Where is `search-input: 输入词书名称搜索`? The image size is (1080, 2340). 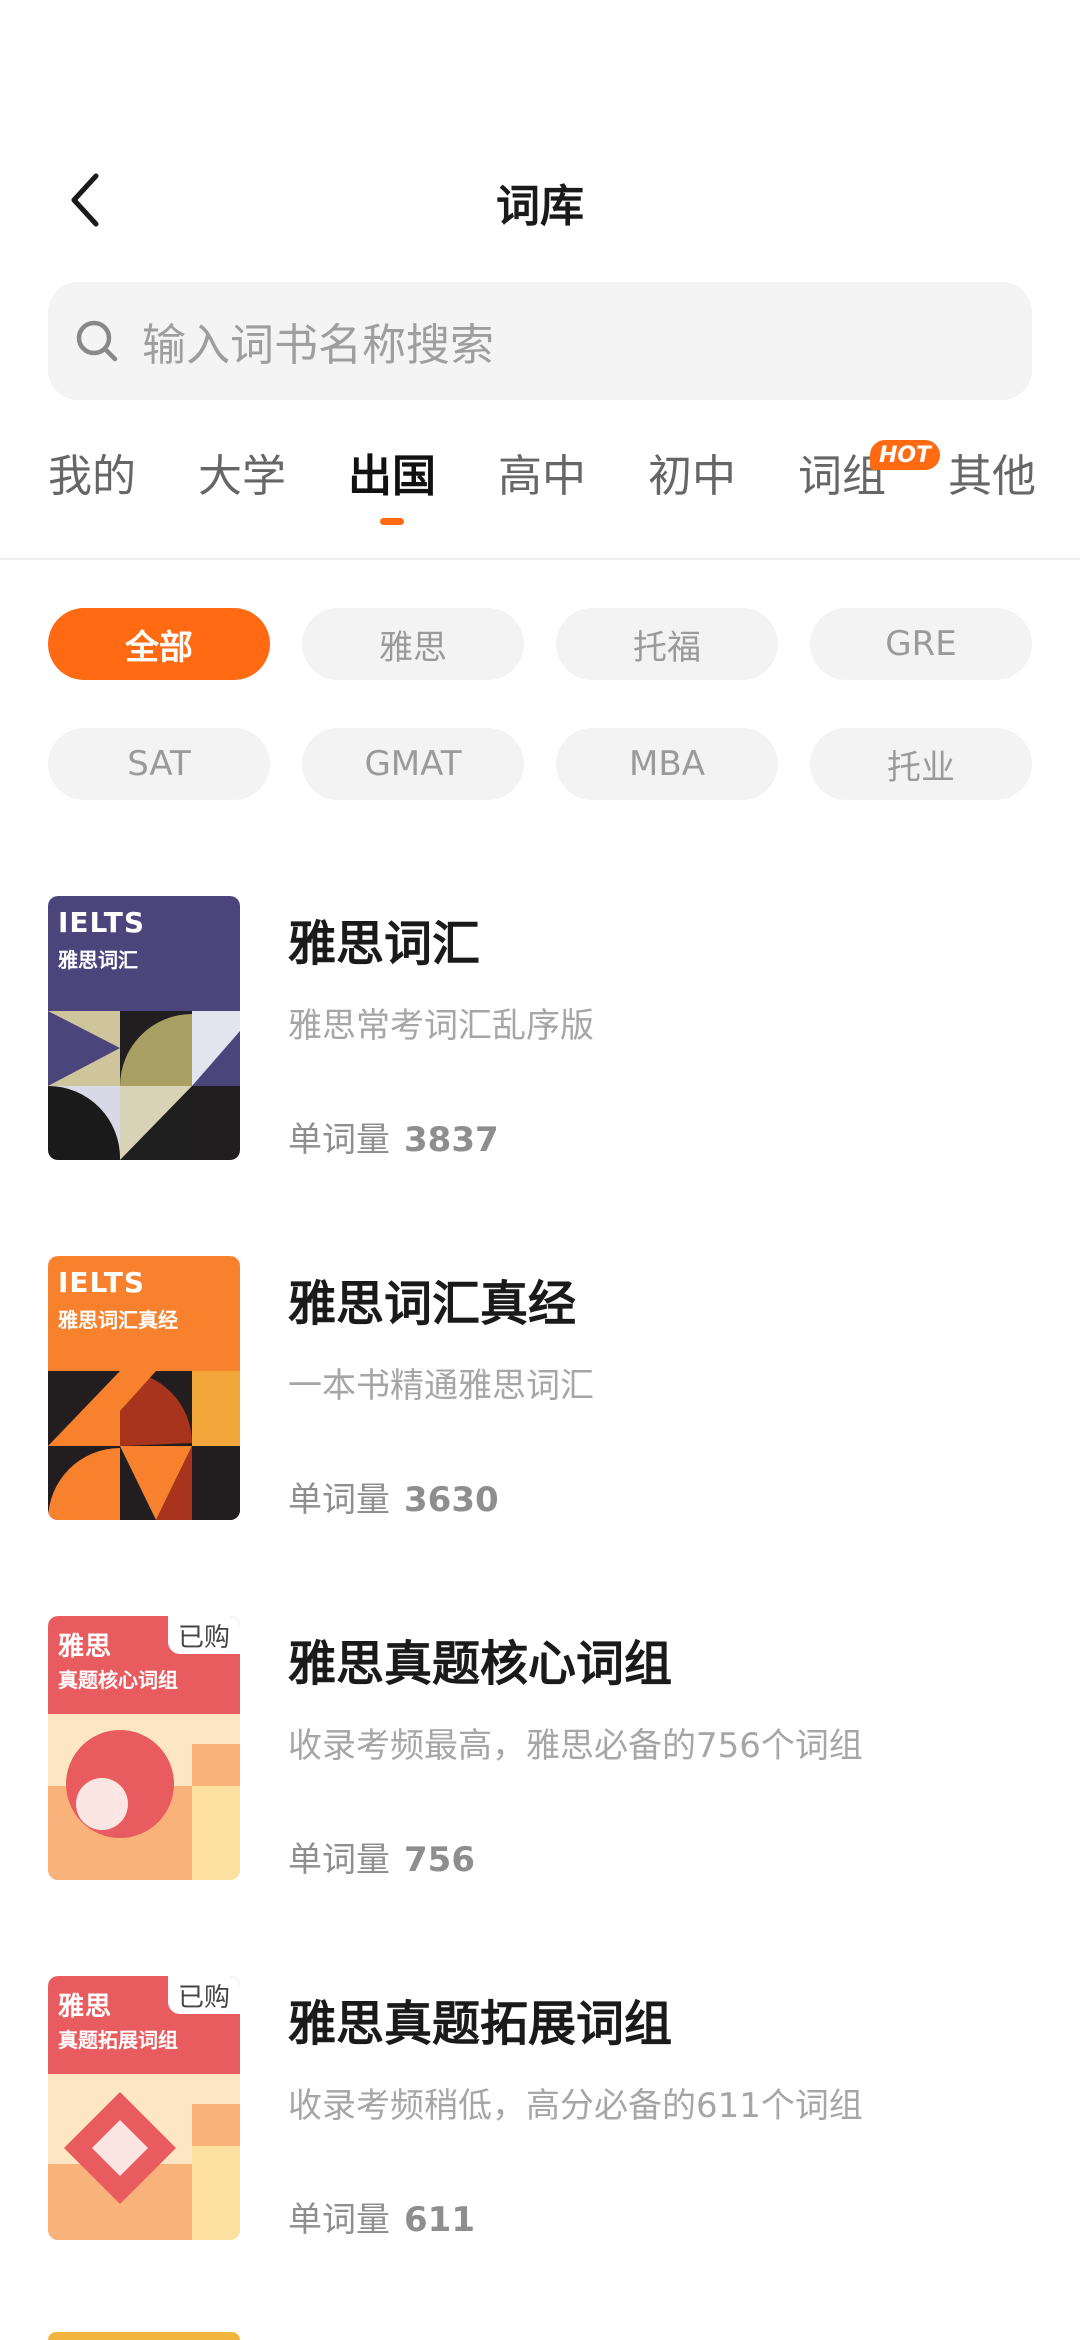 search-input: 输入词书名称搜索 is located at coordinates (540, 341).